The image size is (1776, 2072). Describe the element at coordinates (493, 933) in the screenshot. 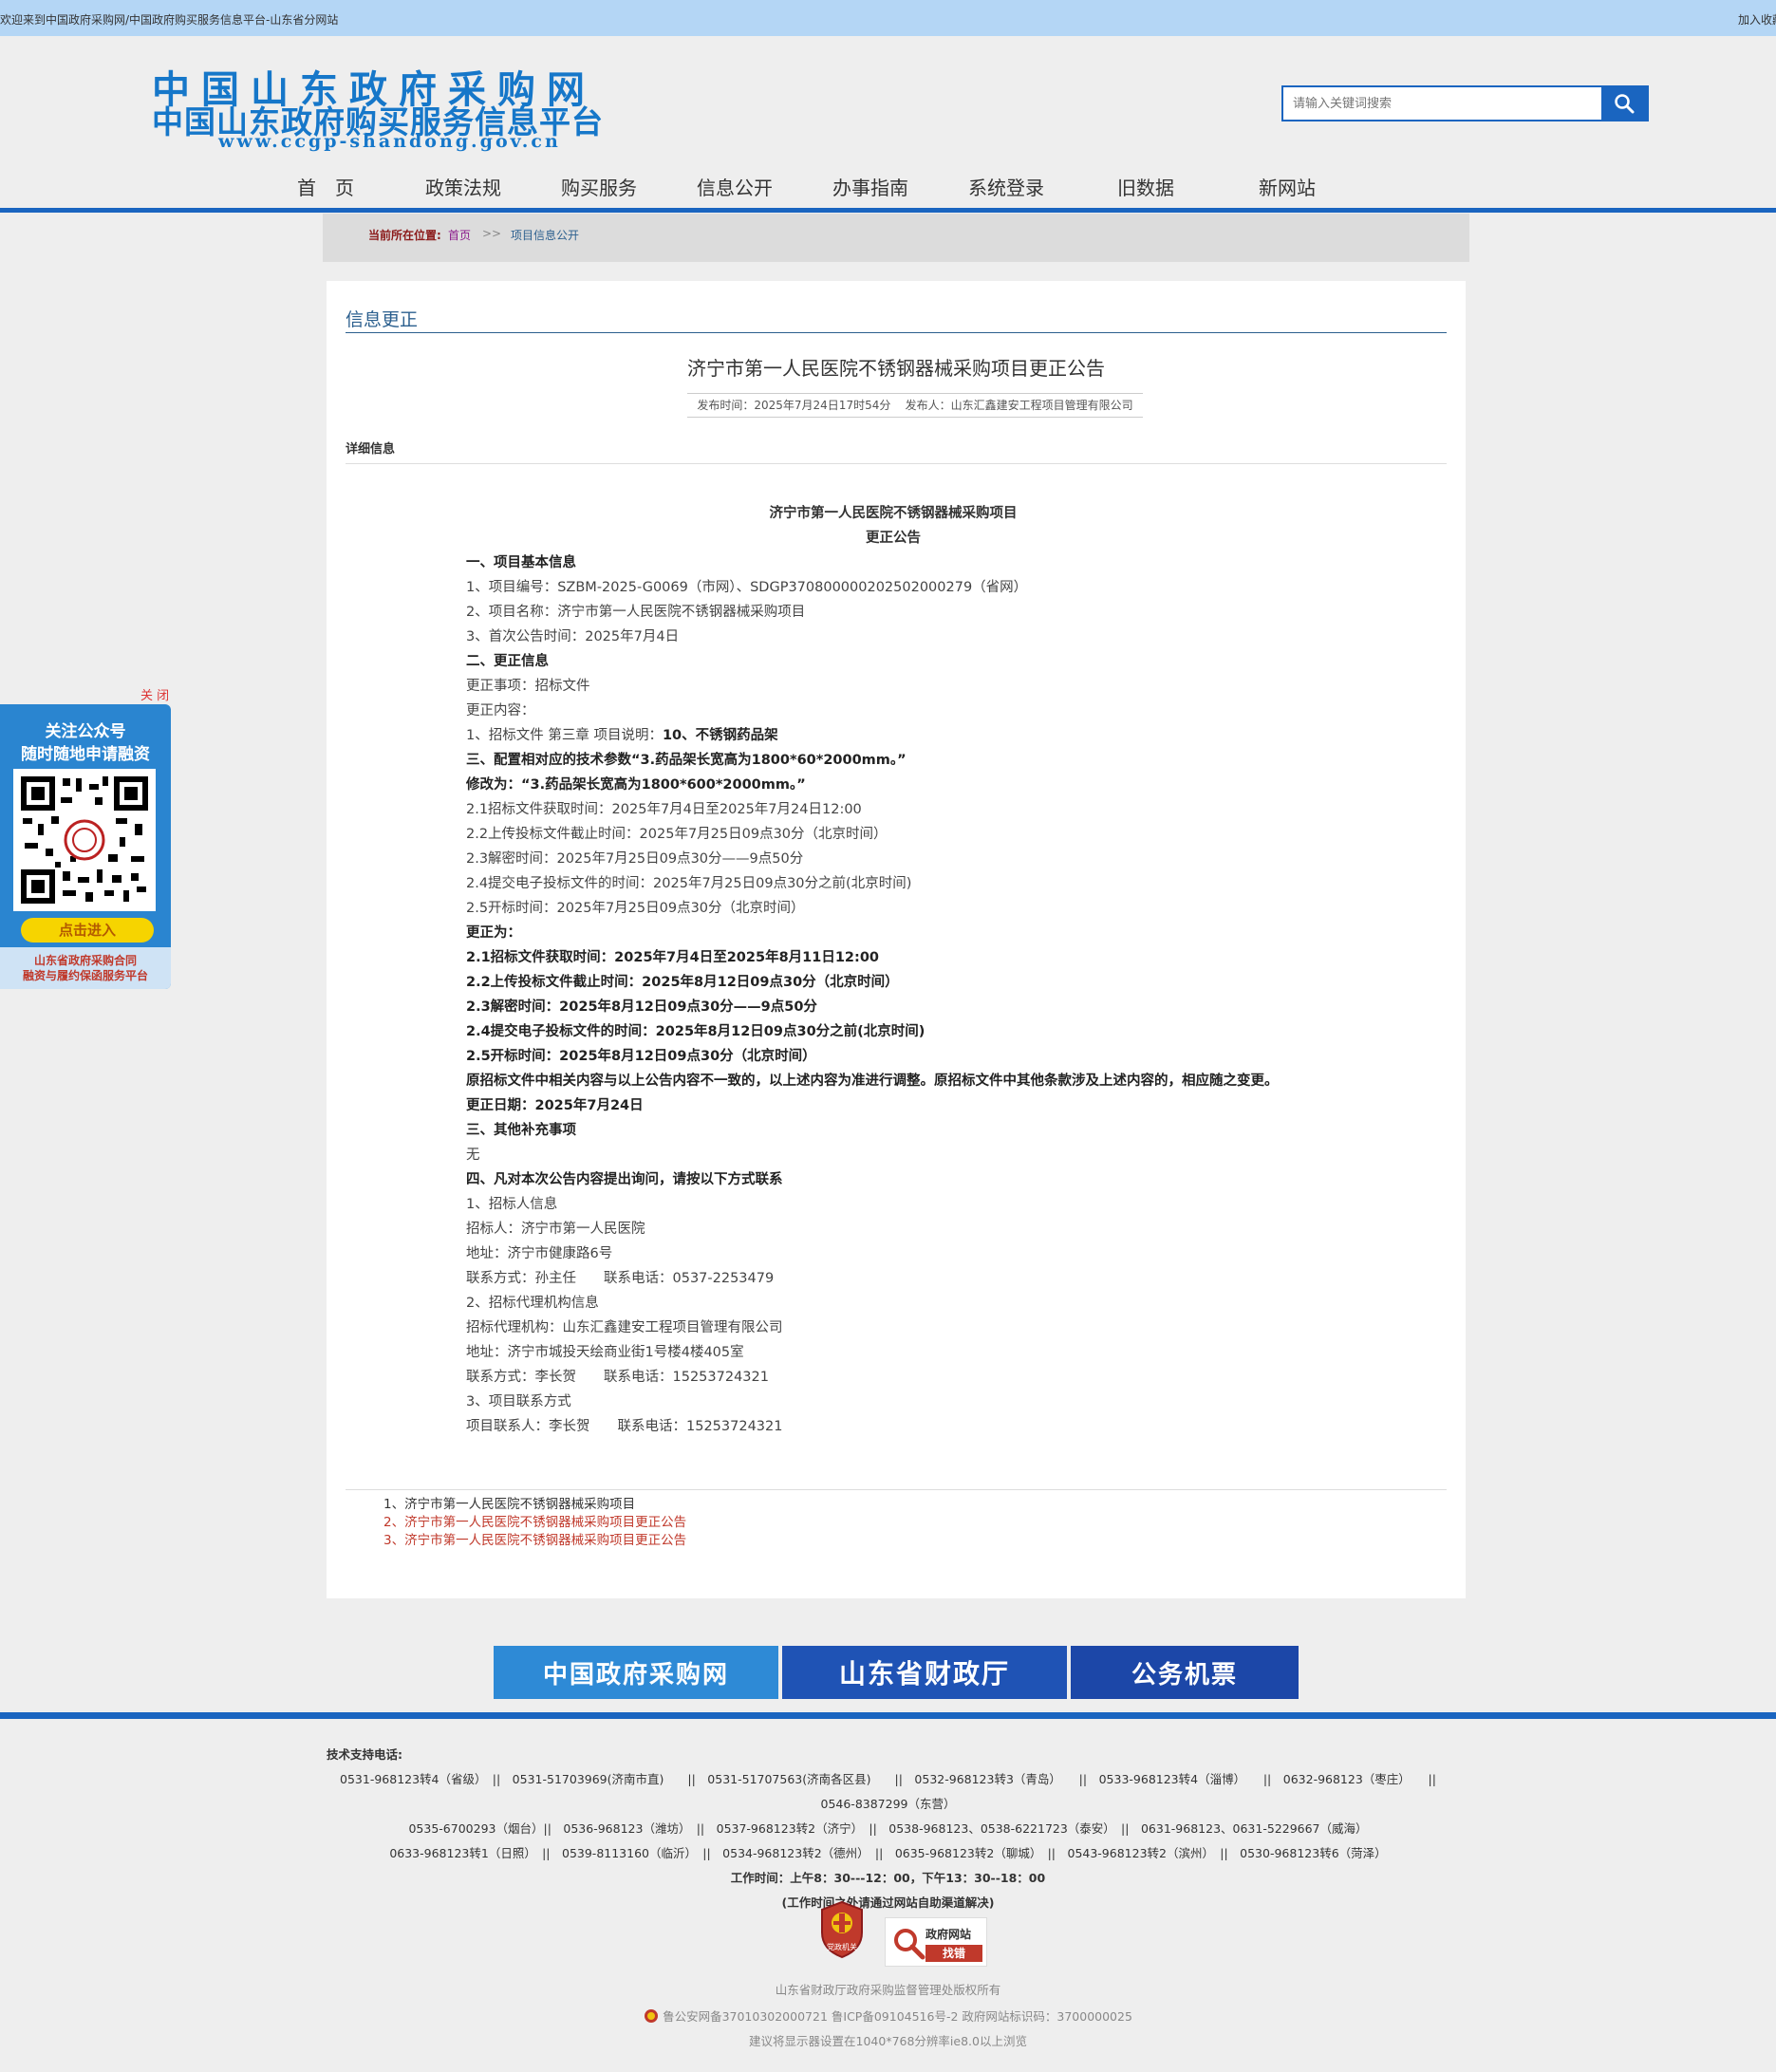

I see `body-line-text: 更正为：` at that location.